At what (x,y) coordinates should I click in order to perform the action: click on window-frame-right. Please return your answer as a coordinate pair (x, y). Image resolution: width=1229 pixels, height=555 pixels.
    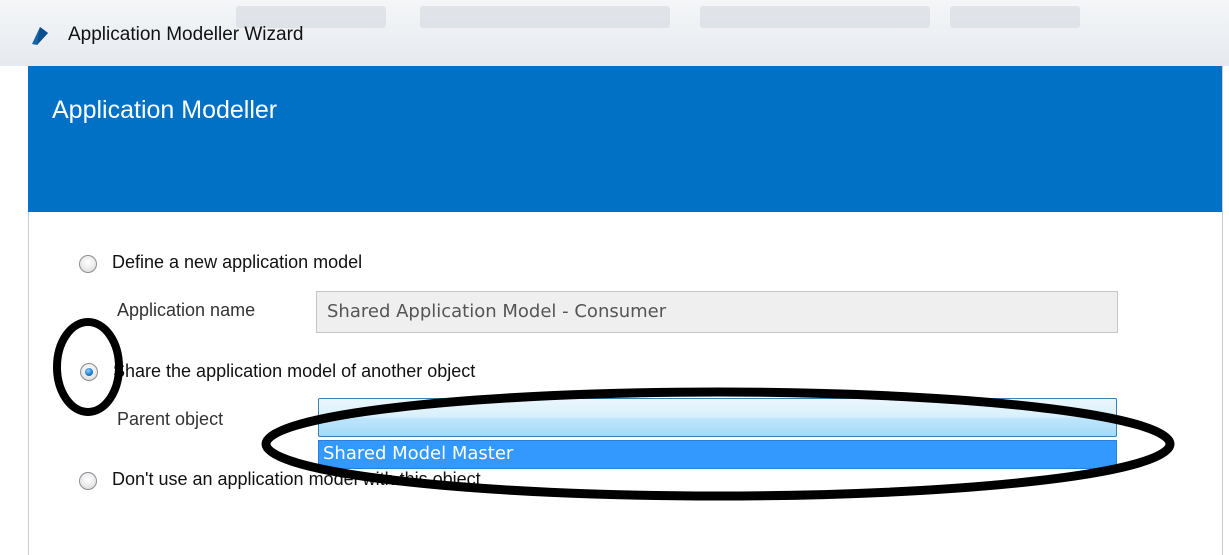
    Looking at the image, I should click on (1222, 310).